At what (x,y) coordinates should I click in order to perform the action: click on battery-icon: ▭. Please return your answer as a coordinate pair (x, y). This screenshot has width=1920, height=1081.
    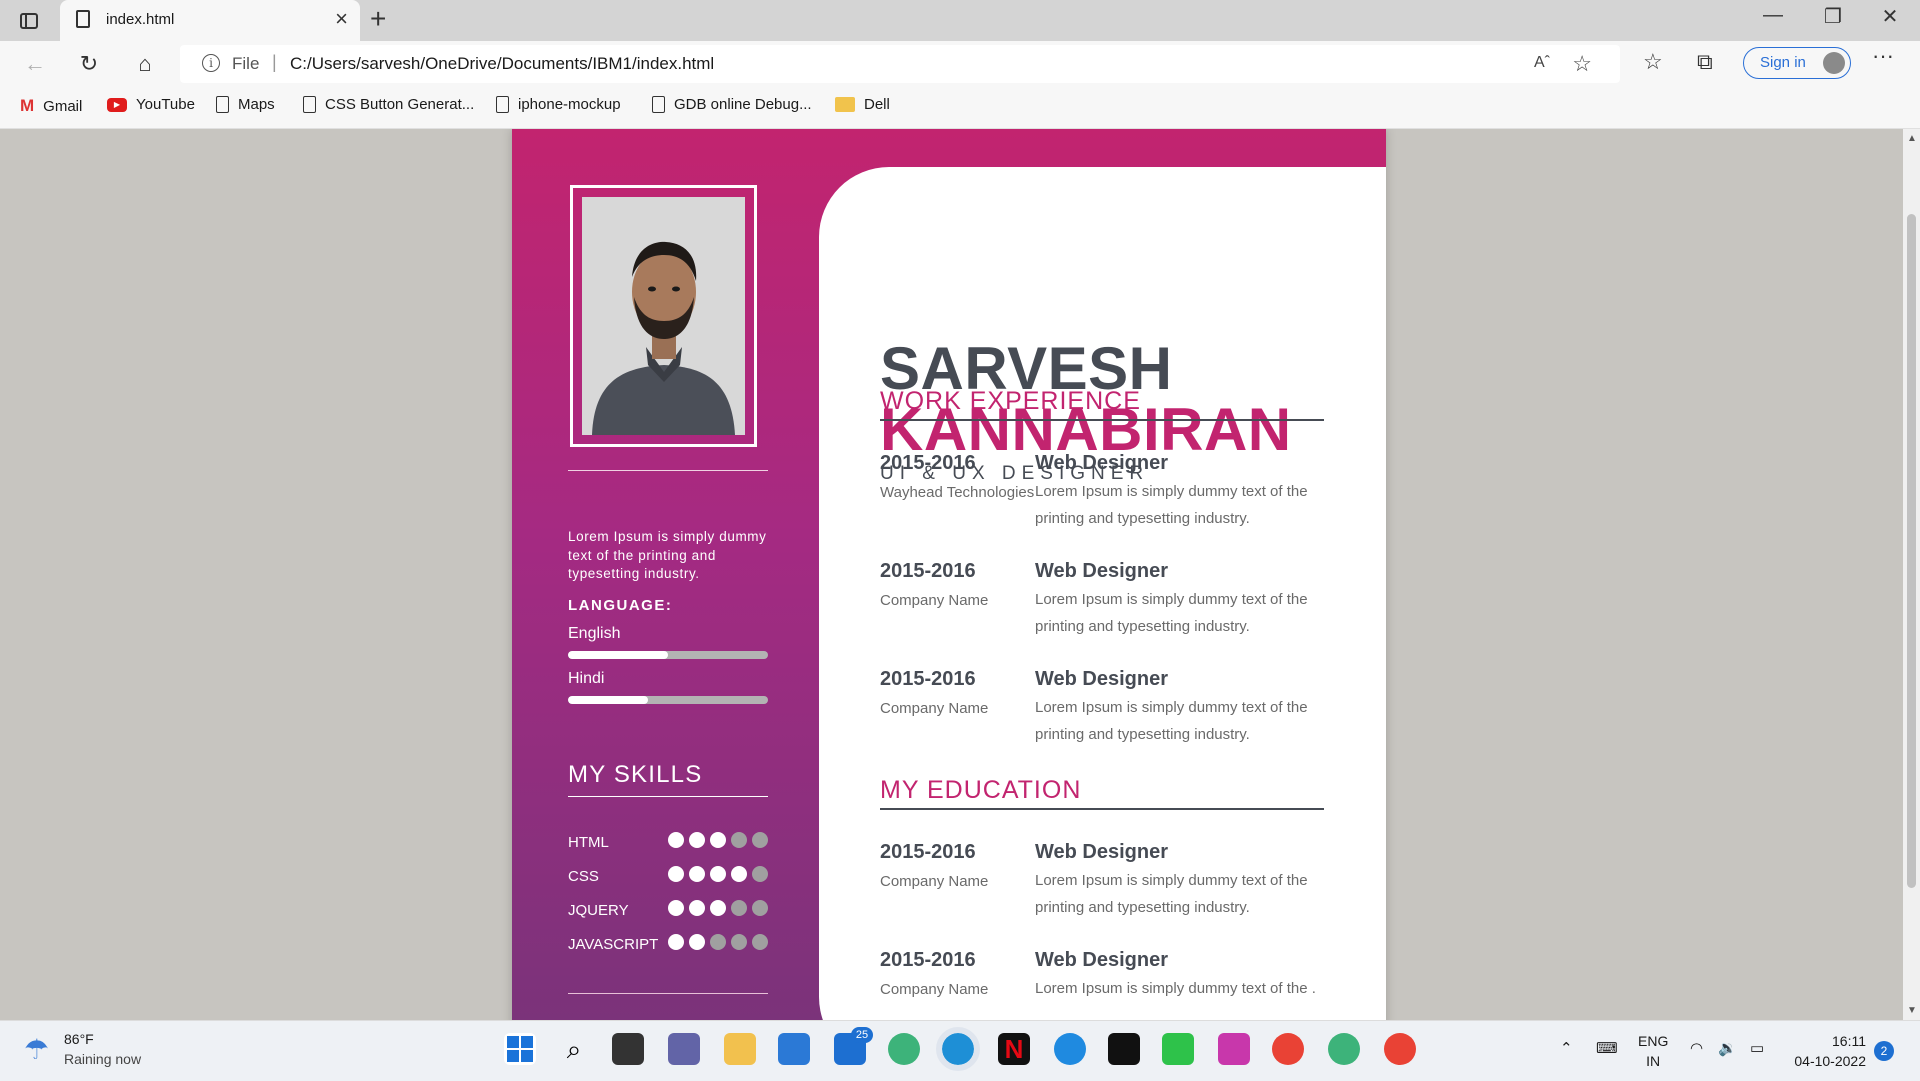
    Looking at the image, I should click on (1757, 1048).